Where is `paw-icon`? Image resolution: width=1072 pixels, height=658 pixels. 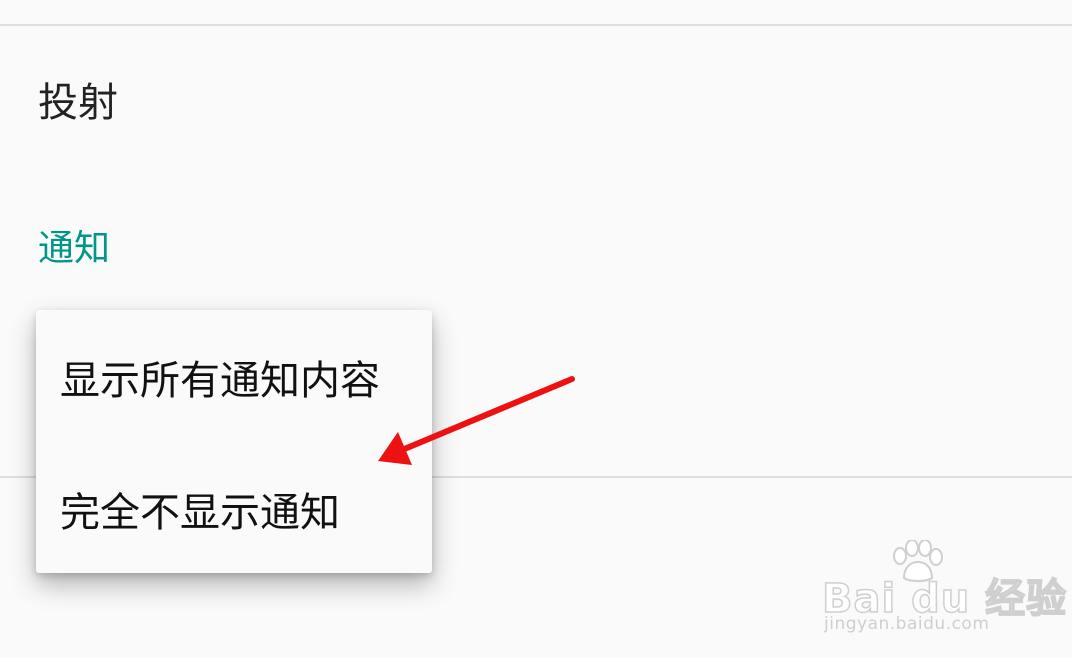
paw-icon is located at coordinates (918, 561).